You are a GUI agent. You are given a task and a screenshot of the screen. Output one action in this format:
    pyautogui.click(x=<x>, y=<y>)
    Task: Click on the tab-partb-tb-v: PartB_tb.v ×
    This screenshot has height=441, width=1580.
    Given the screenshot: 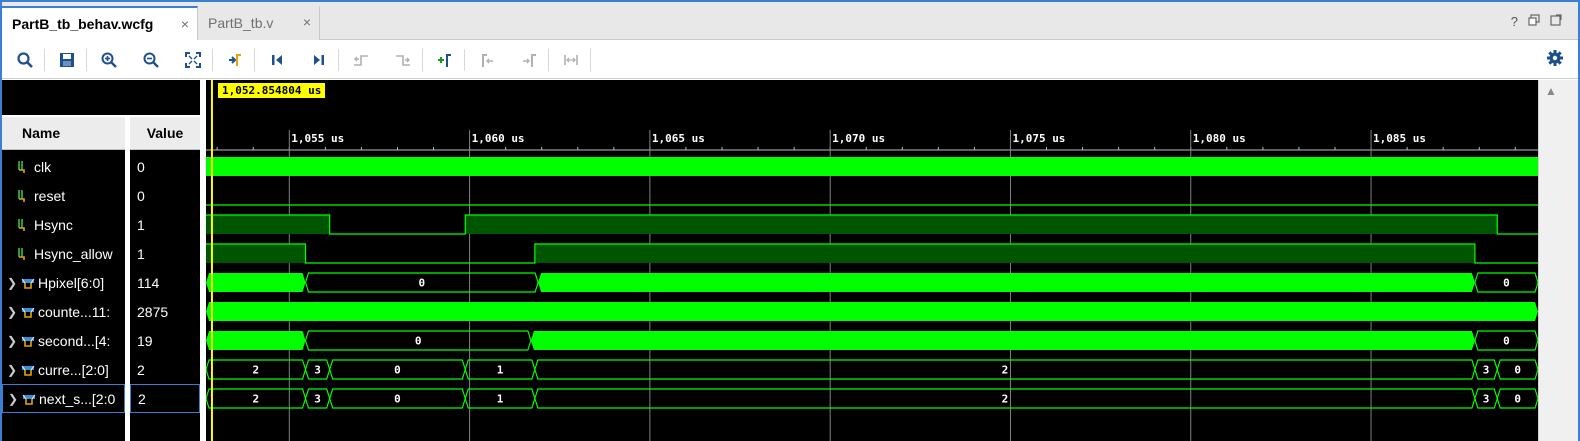 What is the action you would take?
    pyautogui.click(x=259, y=23)
    